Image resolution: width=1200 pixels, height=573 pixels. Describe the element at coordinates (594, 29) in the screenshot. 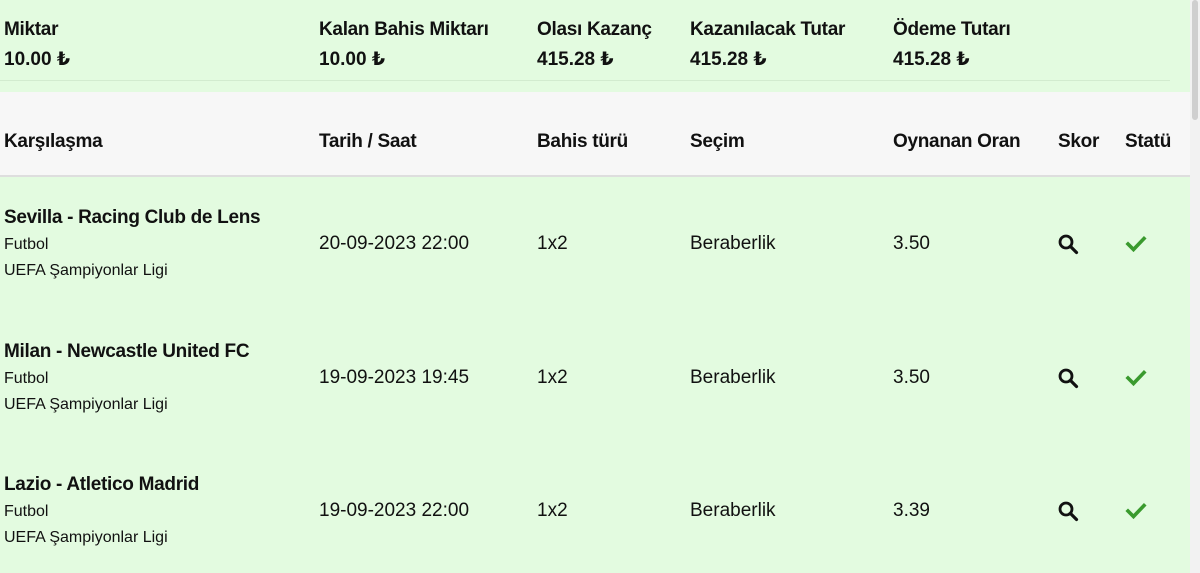

I see `summary-possible-win-label: Olası Kazanç` at that location.